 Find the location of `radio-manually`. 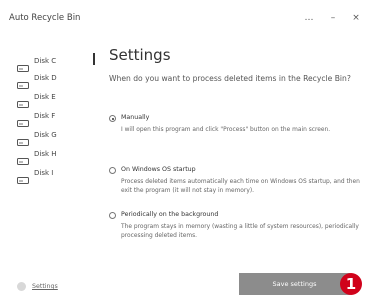

radio-manually is located at coordinates (112, 118).